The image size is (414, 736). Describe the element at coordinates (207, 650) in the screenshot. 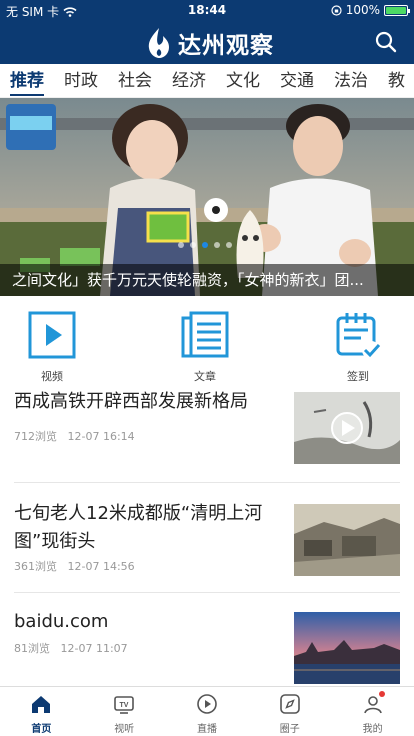

I see `news-item: baidu.com 81浏览 12-07 11:07` at that location.